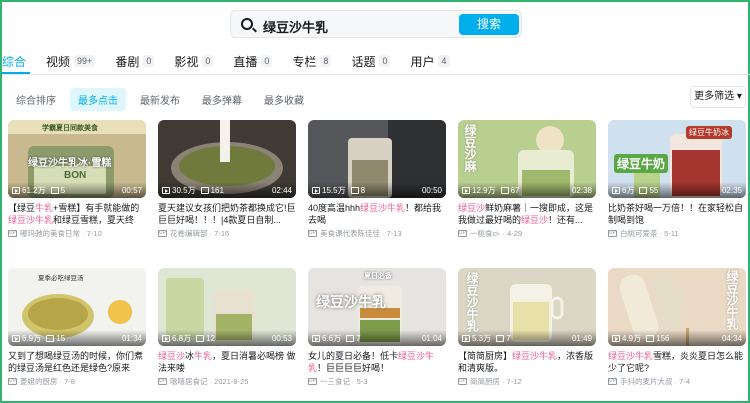 The image size is (750, 403). I want to click on sort-most-favorites: 最多收藏, so click(284, 99).